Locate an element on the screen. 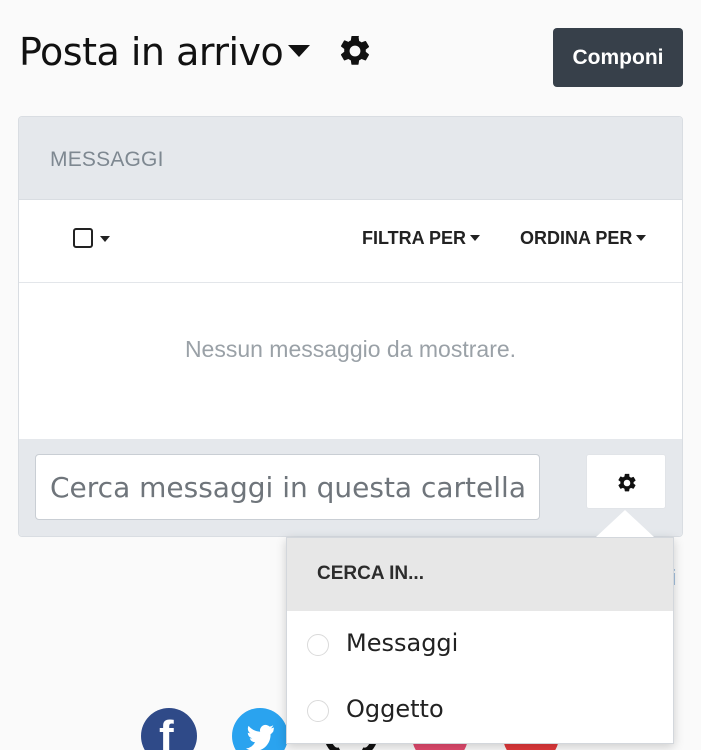 This screenshot has height=750, width=701. search-in-option-messages: Messaggi is located at coordinates (480, 644).